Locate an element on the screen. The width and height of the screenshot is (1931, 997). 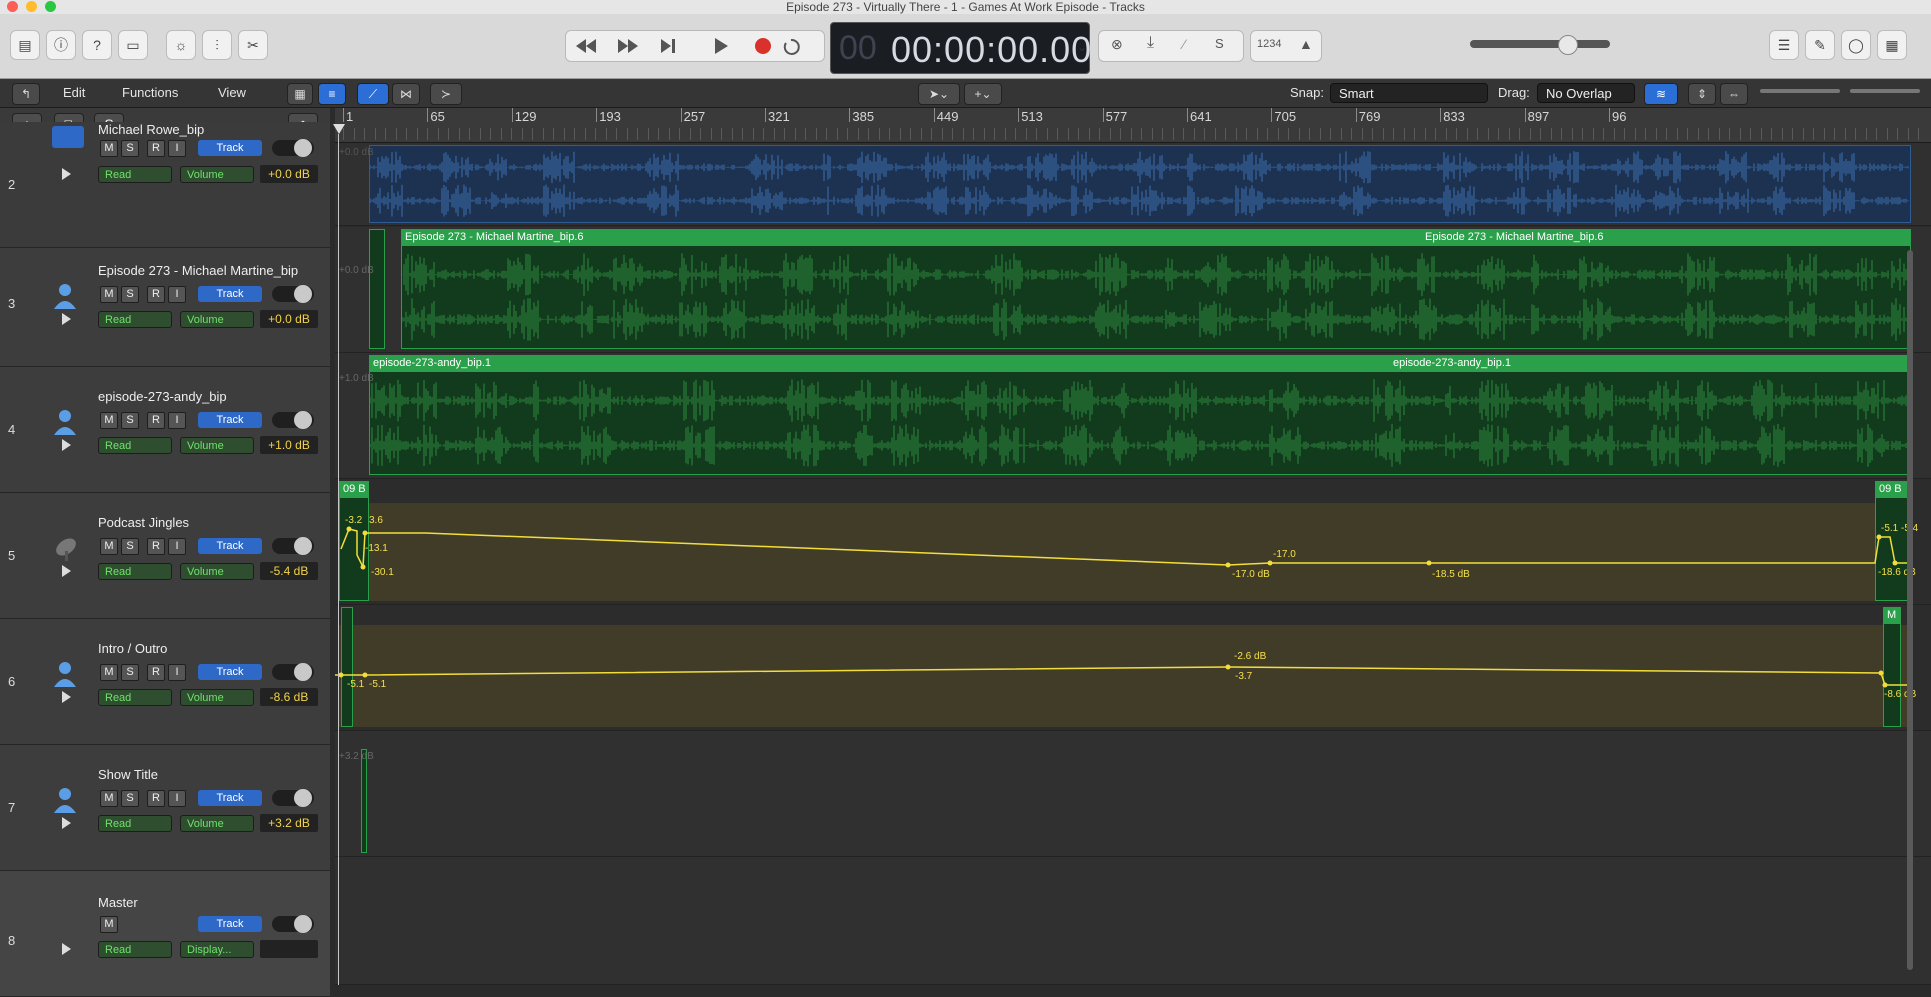
fast-forward-button is located at coordinates (625, 45).